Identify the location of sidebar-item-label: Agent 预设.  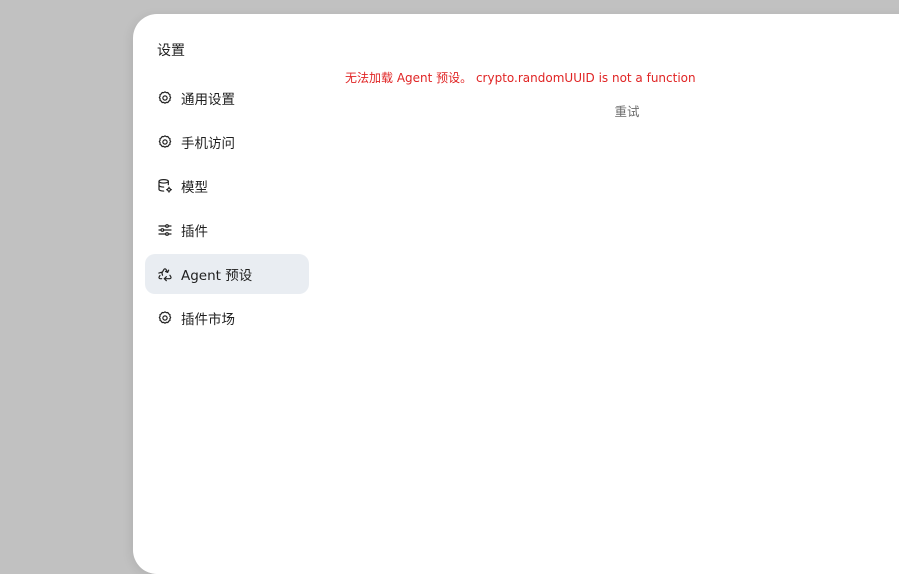
(217, 276).